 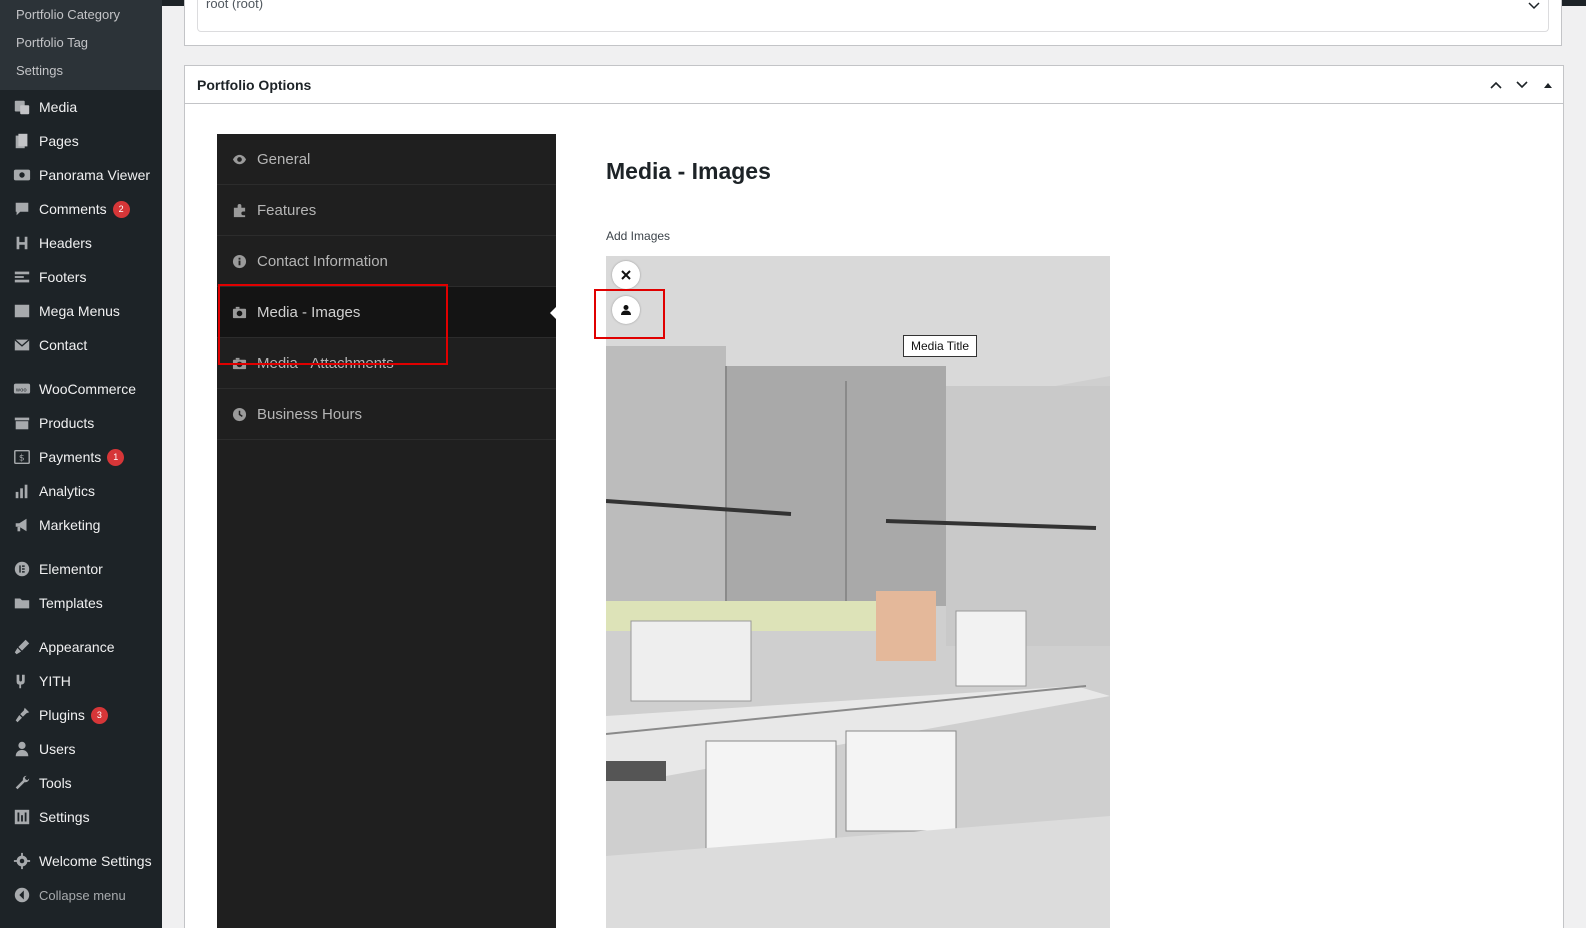 I want to click on sidebar-item-marketing: Marketing, so click(x=81, y=525).